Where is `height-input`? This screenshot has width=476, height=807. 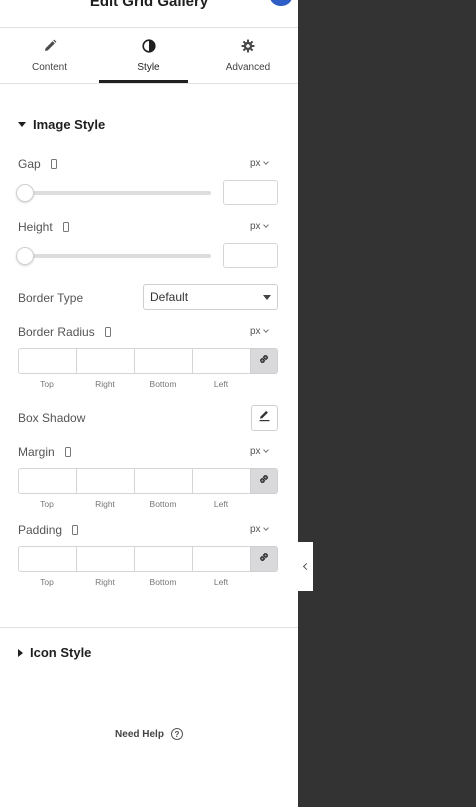 height-input is located at coordinates (250, 255).